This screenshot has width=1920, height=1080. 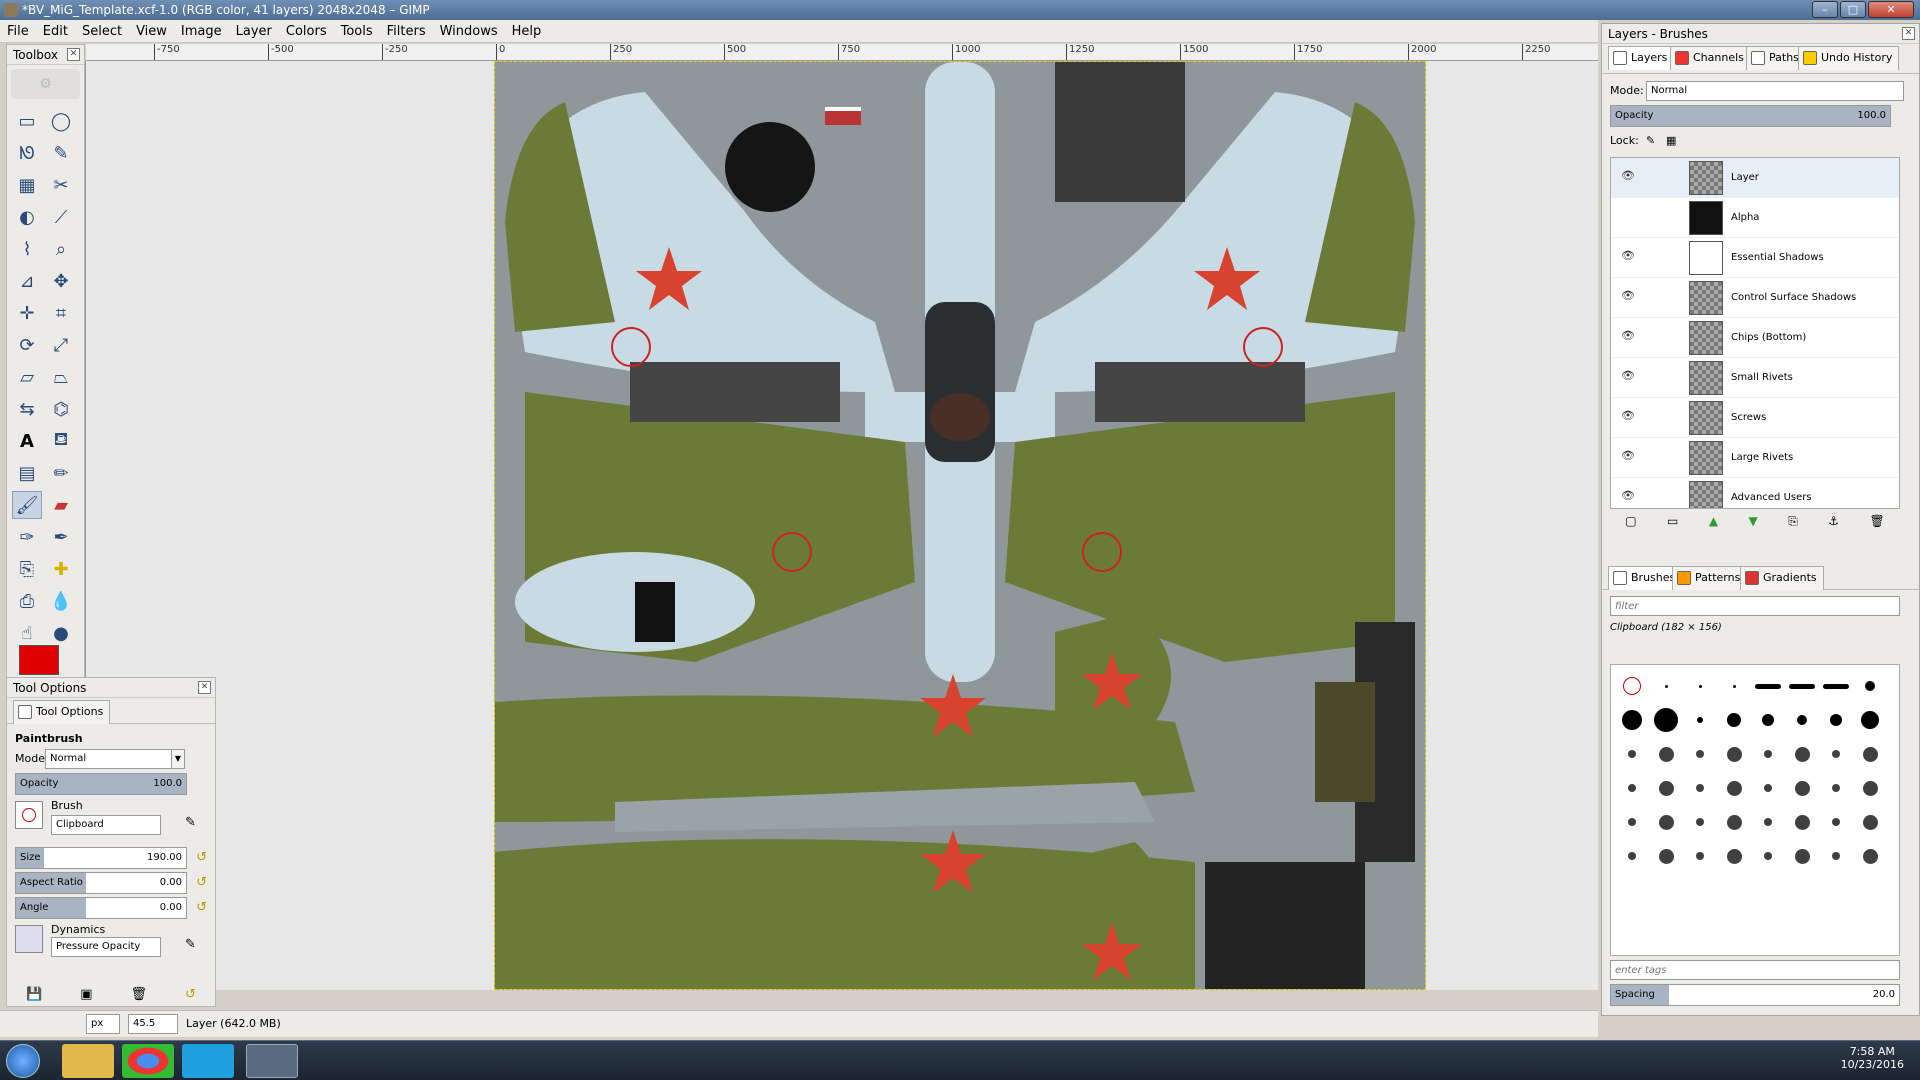 What do you see at coordinates (27, 569) in the screenshot?
I see `clone-icon: ⎘` at bounding box center [27, 569].